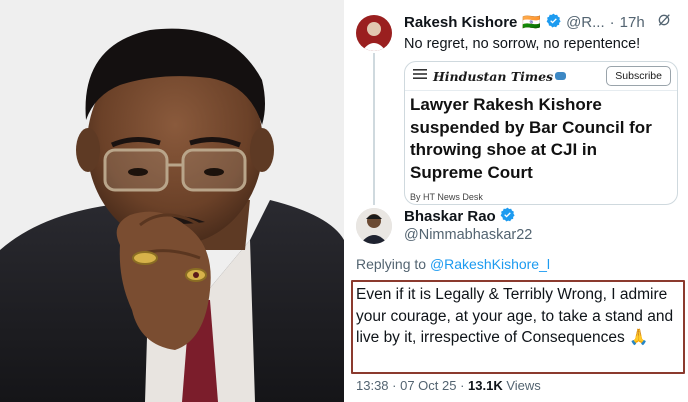 The image size is (688, 402). Describe the element at coordinates (523, 385) in the screenshot. I see `views-label: Views` at that location.